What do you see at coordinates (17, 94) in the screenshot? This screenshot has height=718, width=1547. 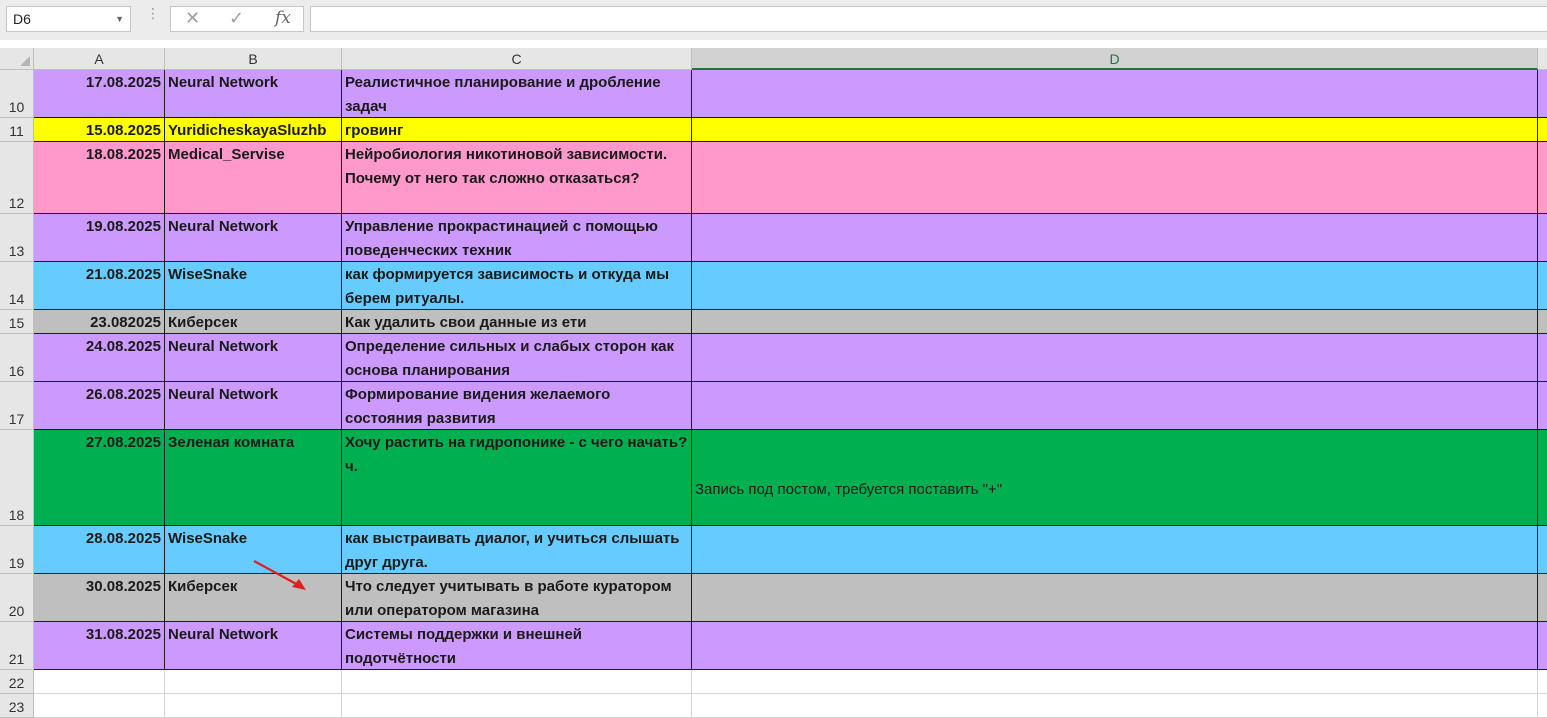 I see `row-header: 10` at bounding box center [17, 94].